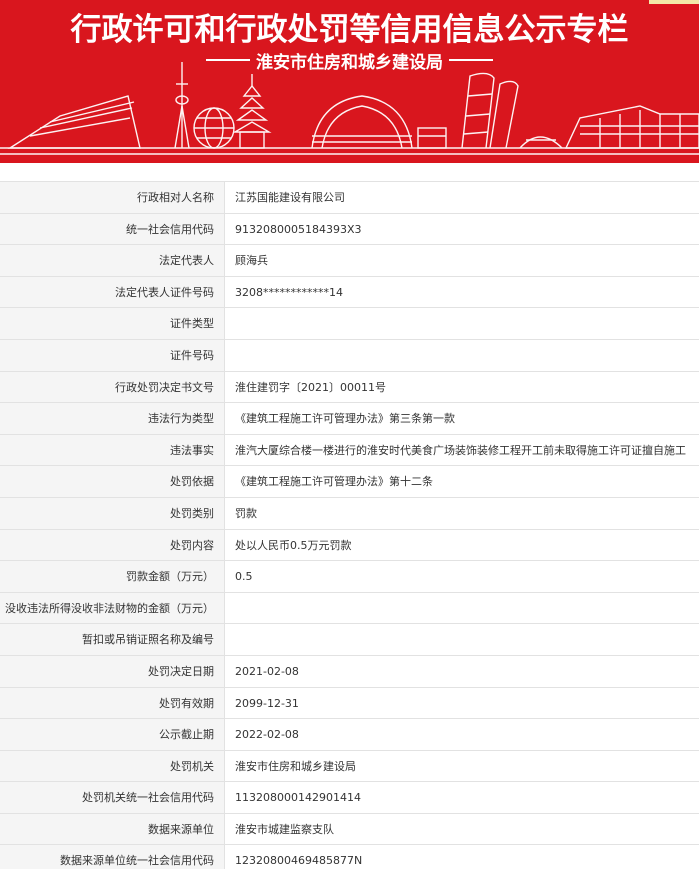 The image size is (699, 869). I want to click on table-row: 证件号码, so click(349, 355).